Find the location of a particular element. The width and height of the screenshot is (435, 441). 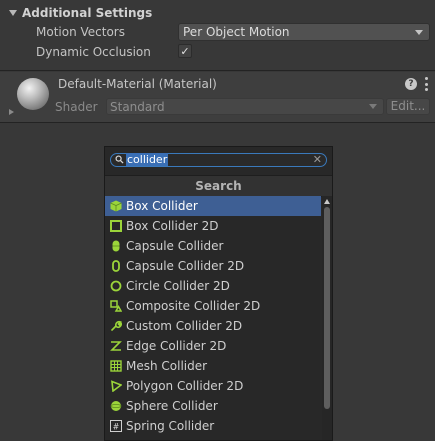

list-item-custom-collider-2d: Custom Collider 2D is located at coordinates (213, 326).